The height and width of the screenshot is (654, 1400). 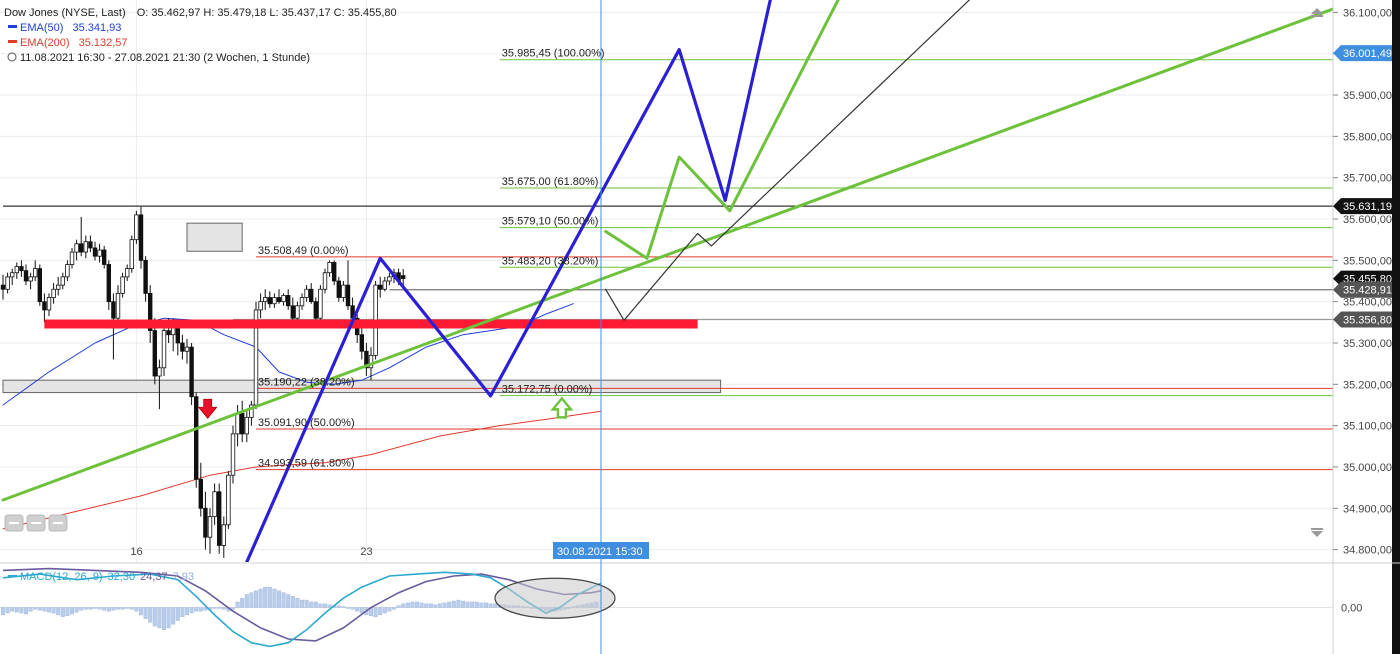 I want to click on pane-button-restore, so click(x=36, y=523).